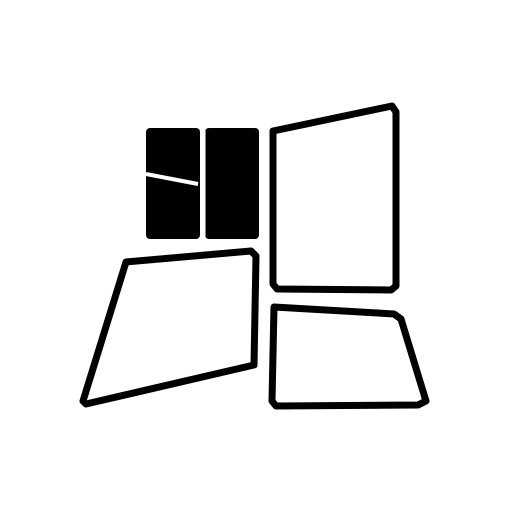 This screenshot has height=512, width=512. Describe the element at coordinates (169, 327) in the screenshot. I see `pane-middle-left` at that location.